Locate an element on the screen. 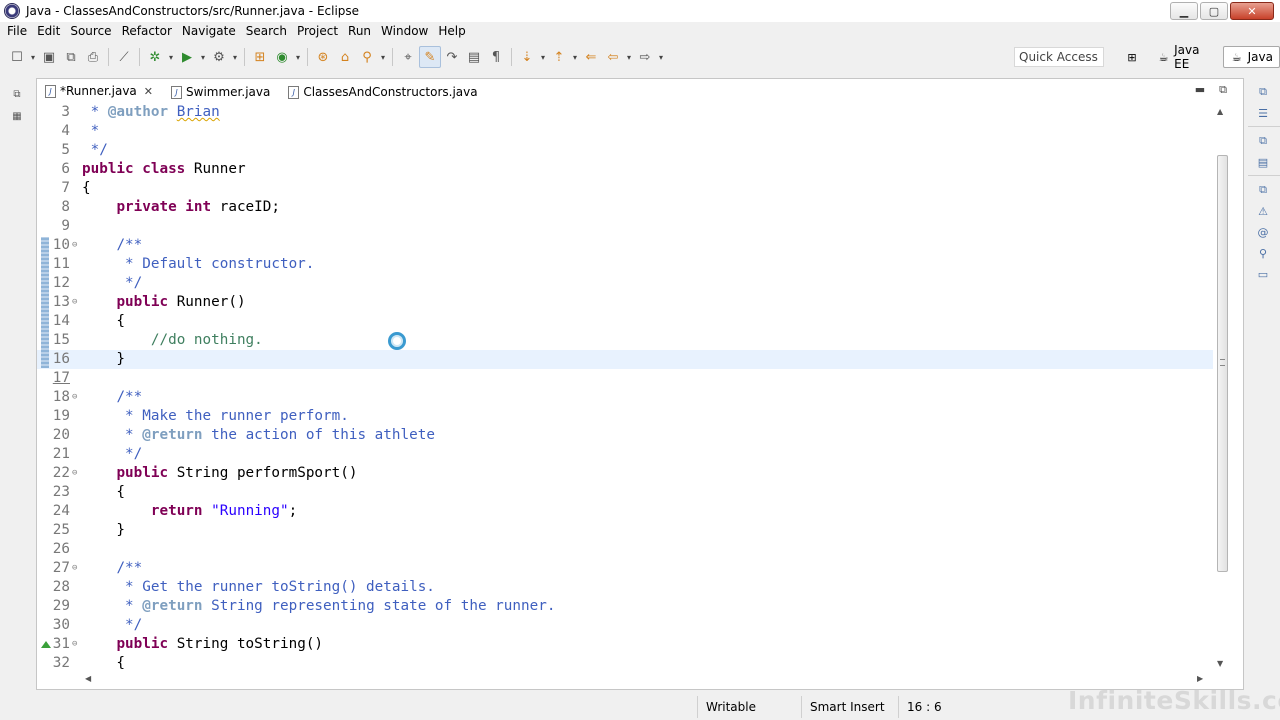  previous-annotation-icon: ⇡ is located at coordinates (559, 57).